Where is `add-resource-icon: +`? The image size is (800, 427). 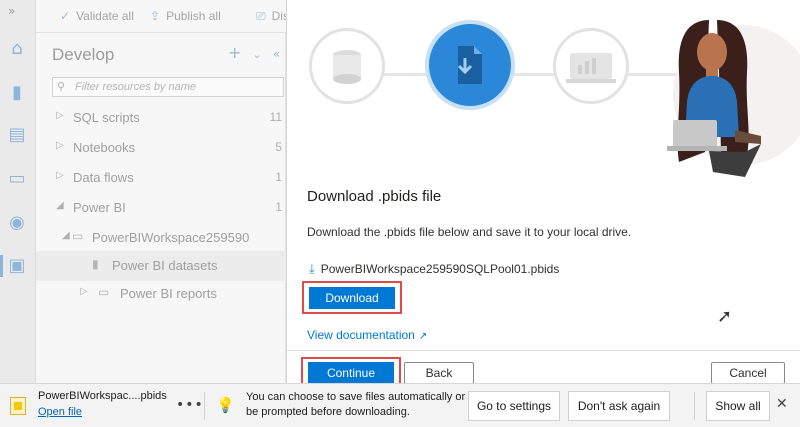
add-resource-icon: + is located at coordinates (234, 52).